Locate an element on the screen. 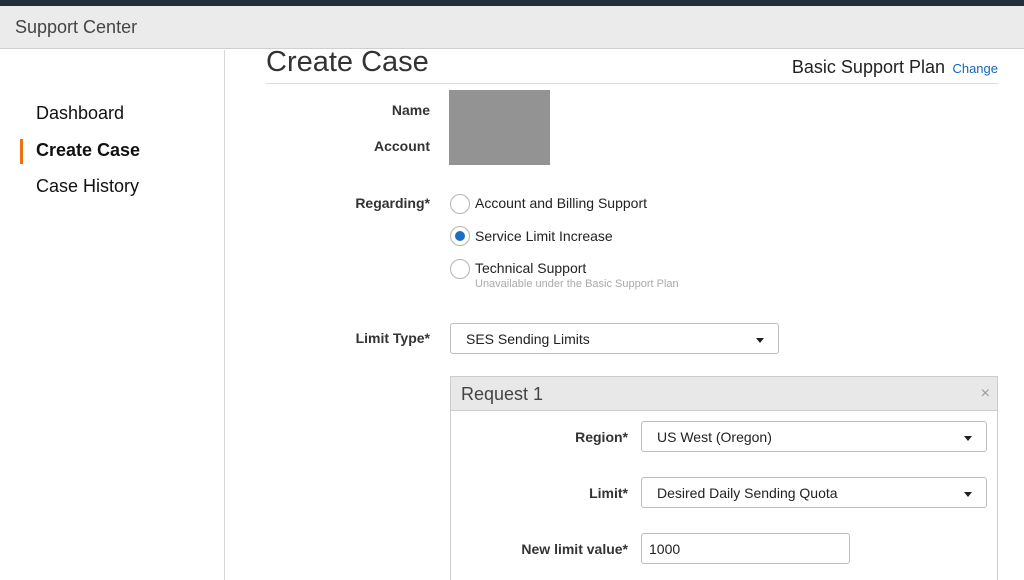 The image size is (1024, 580). request-title: Request 1 is located at coordinates (502, 394).